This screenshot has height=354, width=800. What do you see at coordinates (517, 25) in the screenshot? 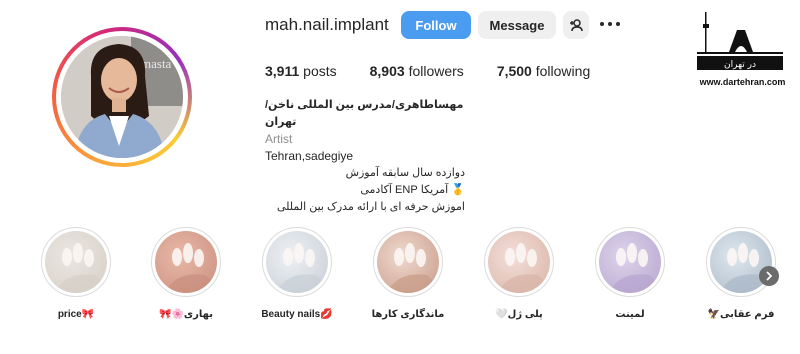
I see `message-button: Message` at bounding box center [517, 25].